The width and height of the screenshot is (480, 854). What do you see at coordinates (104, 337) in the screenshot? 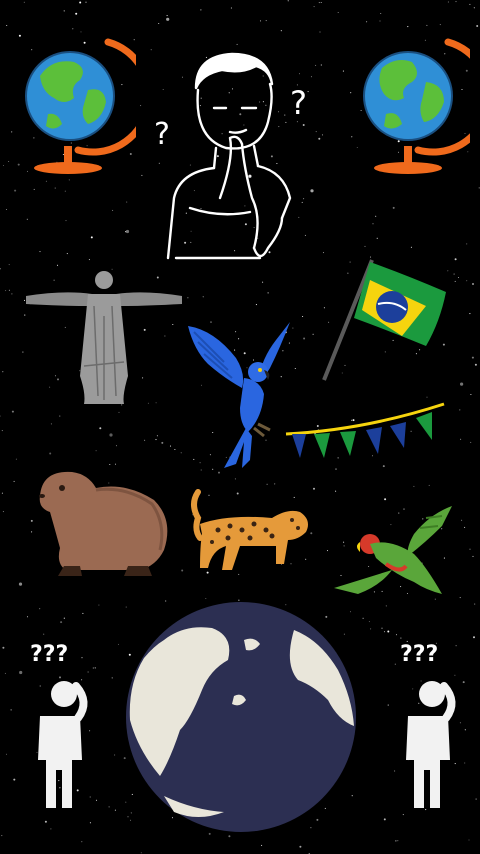
I see `christ-redeemer-statue-icon` at bounding box center [104, 337].